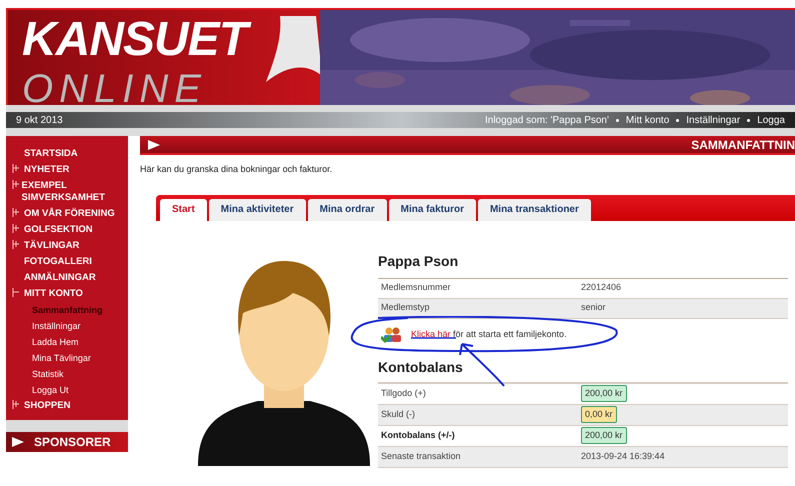 This screenshot has width=795, height=486. Describe the element at coordinates (623, 456) in the screenshot. I see `field-value: 2013-09-24 16:39:44` at that location.